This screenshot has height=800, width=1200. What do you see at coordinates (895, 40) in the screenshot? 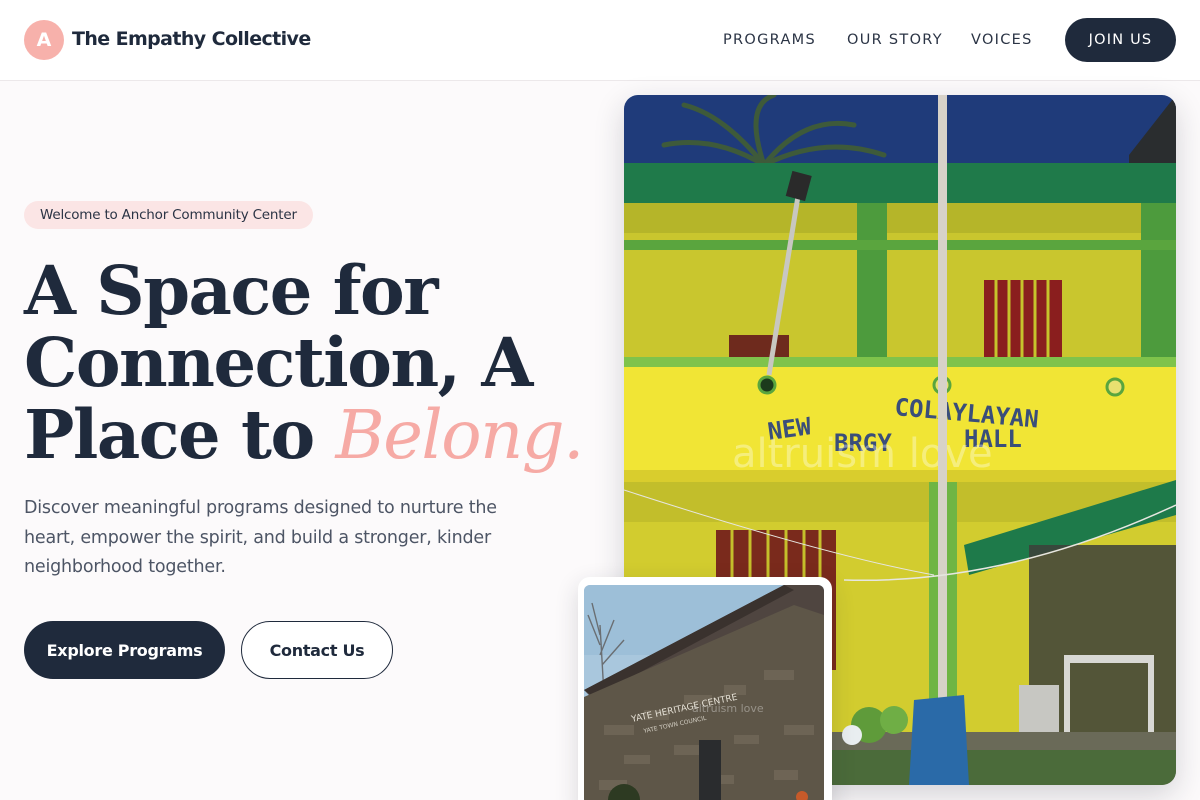
I see `nav-our-story: OUR STORY` at bounding box center [895, 40].